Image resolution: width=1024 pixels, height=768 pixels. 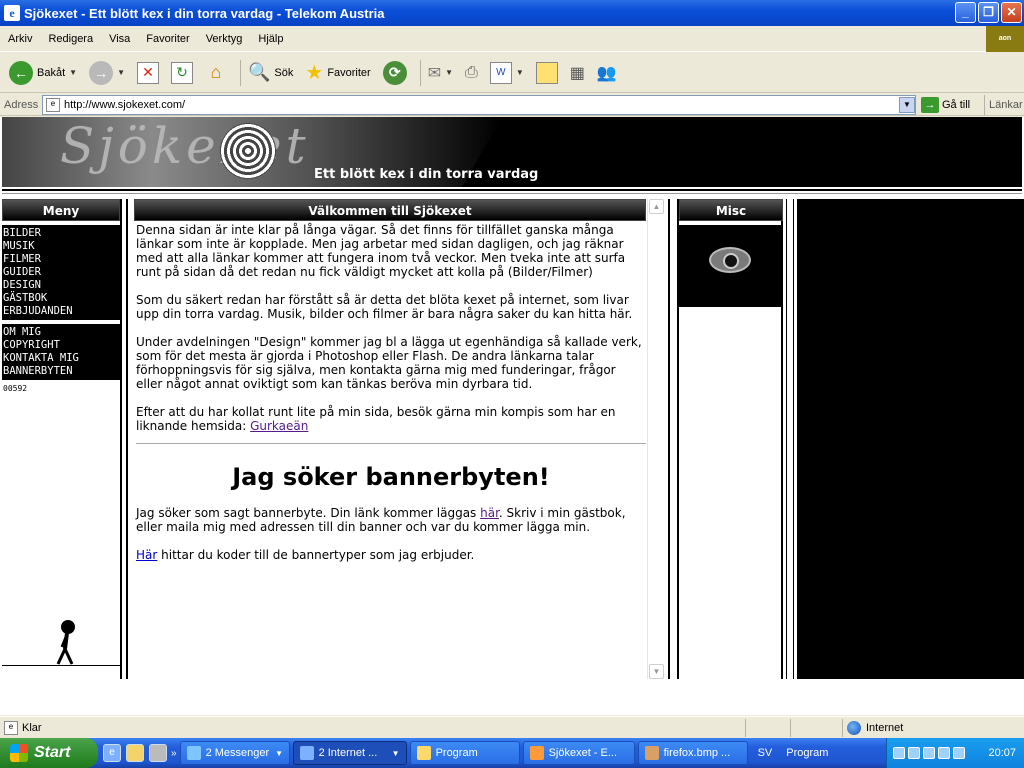 I want to click on favorites-button: ★ Favoriter, so click(x=337, y=73).